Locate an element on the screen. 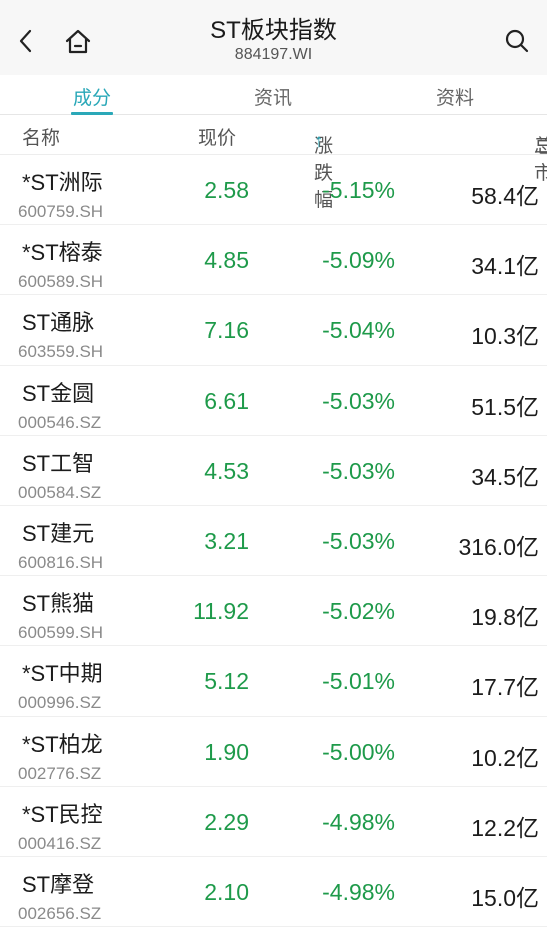 This screenshot has height=929, width=547. index-code: 884197.WI is located at coordinates (273, 54).